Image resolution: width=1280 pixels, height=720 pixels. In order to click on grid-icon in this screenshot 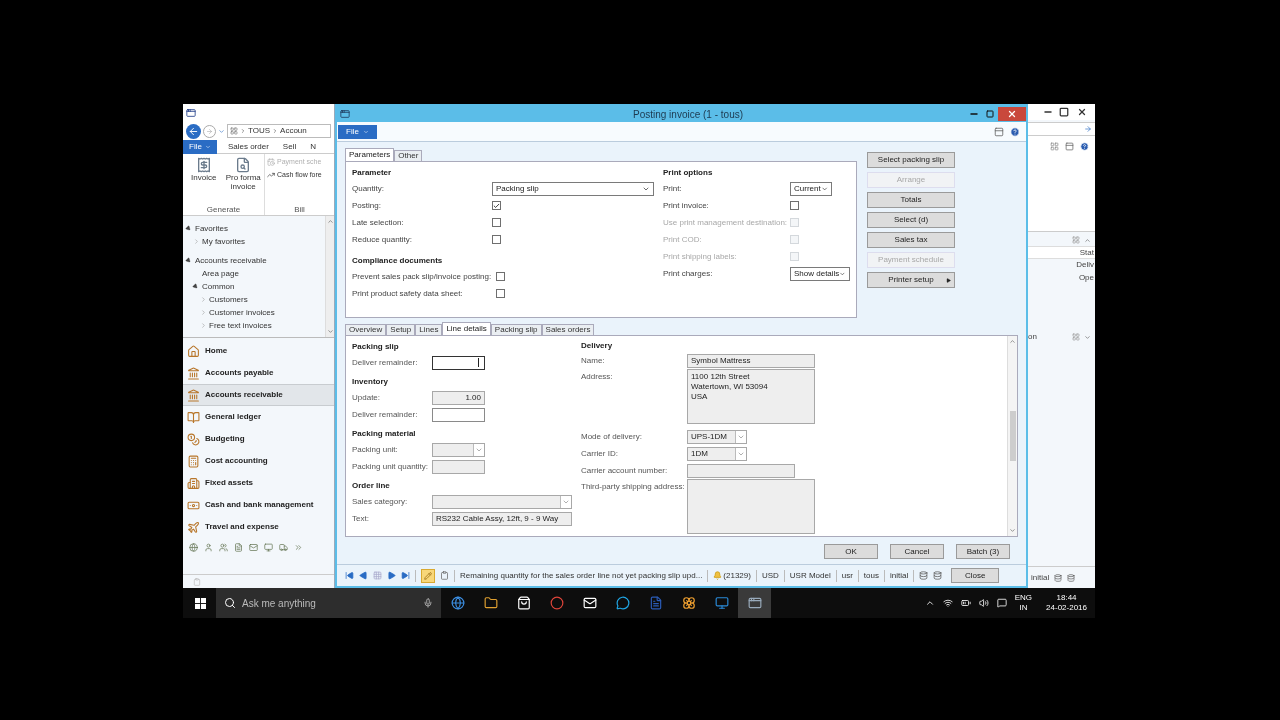, I will do `click(377, 575)`.